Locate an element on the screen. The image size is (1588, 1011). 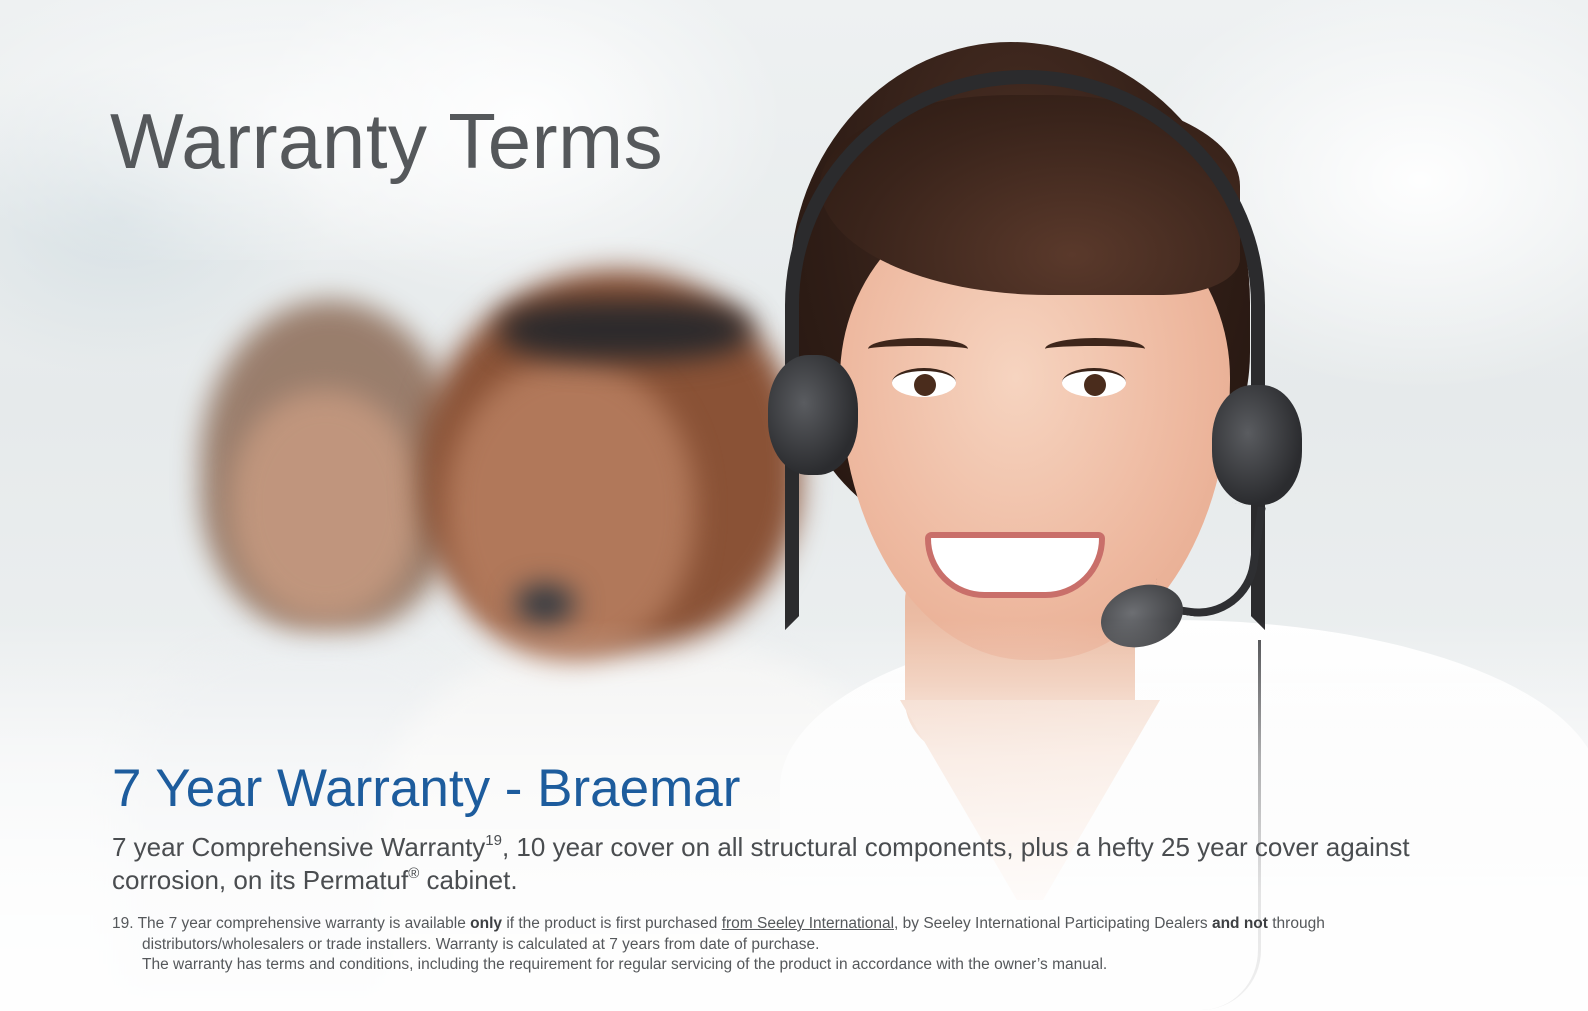
headset-right-earcup-icon is located at coordinates (1257, 445).